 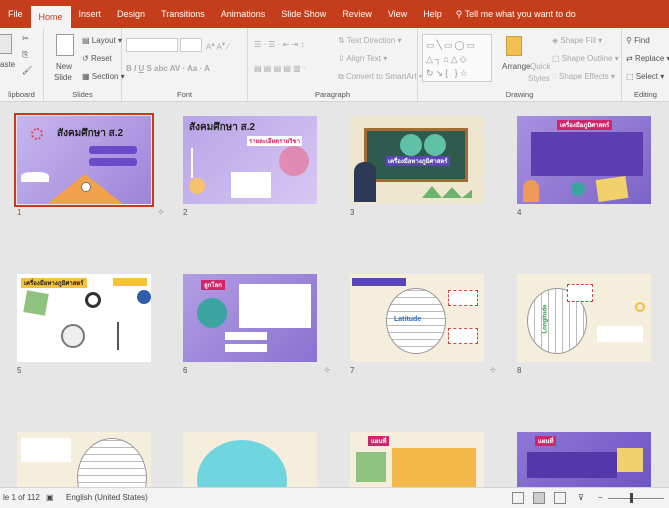 I want to click on font-format-buttons: B I U S abc AV · Aa · A, so click(x=168, y=68).